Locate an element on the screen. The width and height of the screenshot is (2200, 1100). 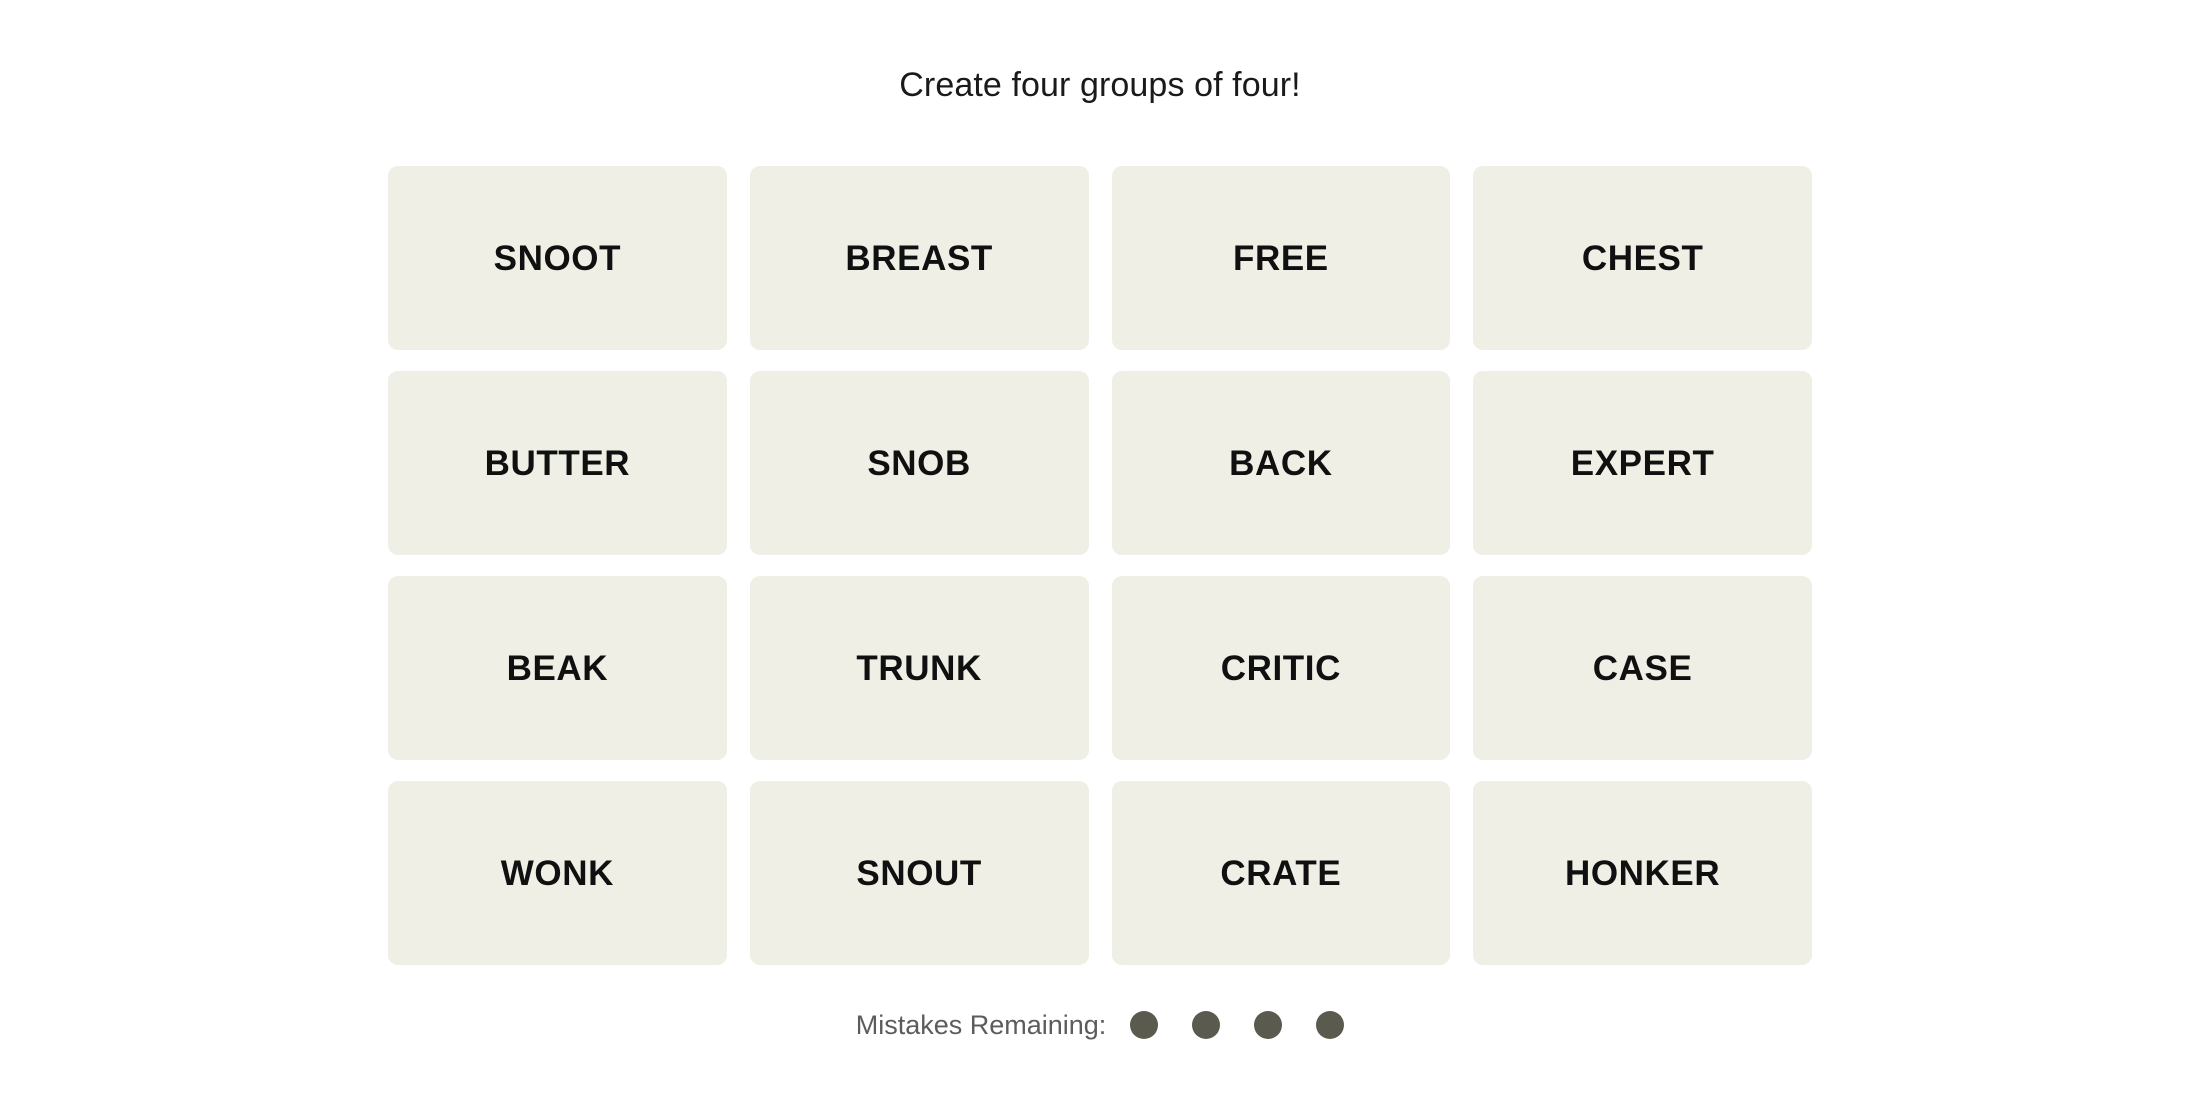
word-tile: TRUNK is located at coordinates (919, 668).